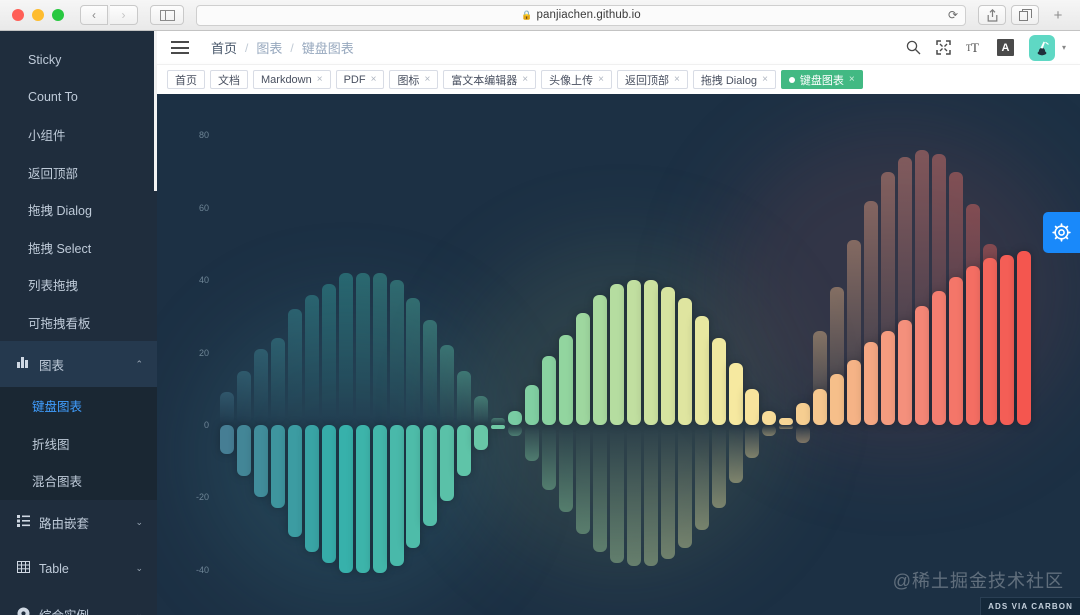 This screenshot has width=1080, height=615. What do you see at coordinates (94, 15) in the screenshot?
I see `back-button: ‹` at bounding box center [94, 15].